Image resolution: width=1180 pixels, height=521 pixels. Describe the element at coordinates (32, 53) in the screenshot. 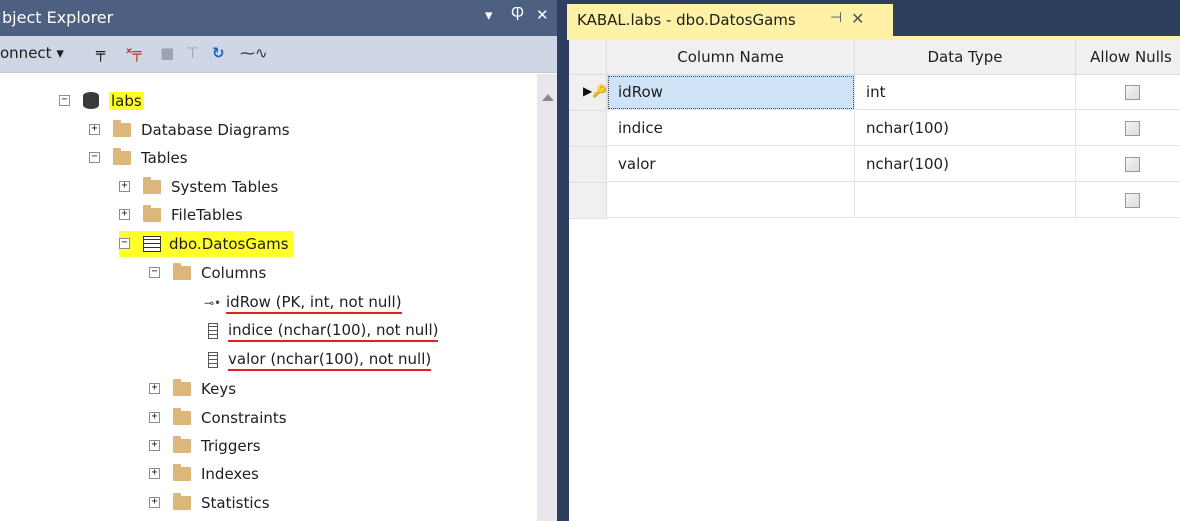

I see `connect-button: onnect ▾` at that location.